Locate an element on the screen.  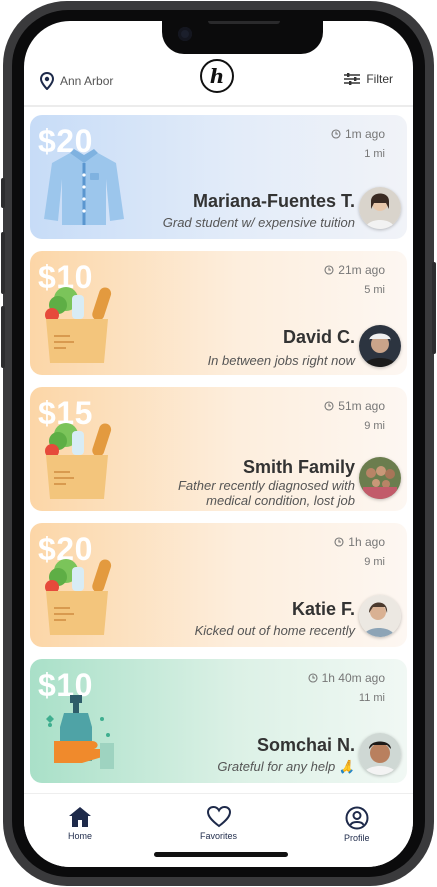
phone-volume-up is located at coordinates (3, 263).